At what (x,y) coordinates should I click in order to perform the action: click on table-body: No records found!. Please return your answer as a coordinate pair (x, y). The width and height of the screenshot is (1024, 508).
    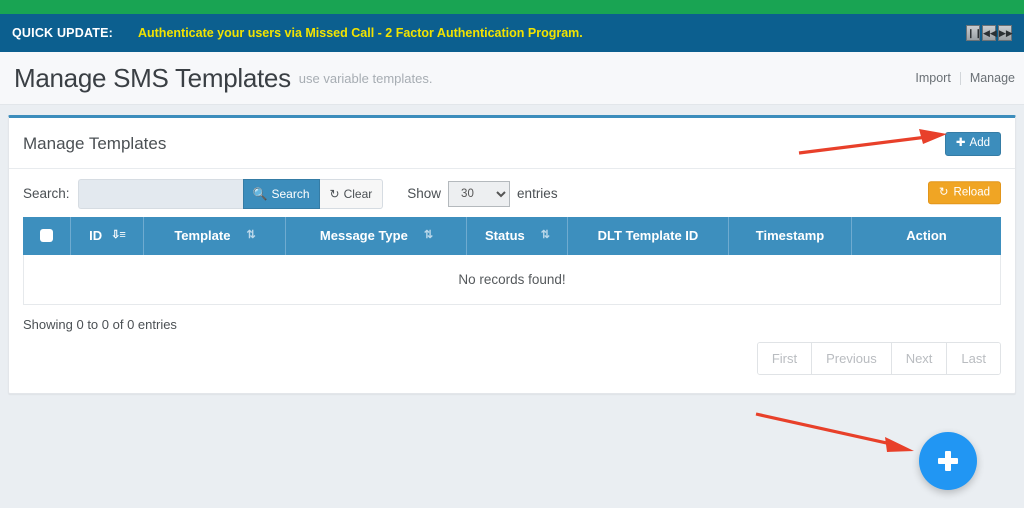
    Looking at the image, I should click on (512, 279).